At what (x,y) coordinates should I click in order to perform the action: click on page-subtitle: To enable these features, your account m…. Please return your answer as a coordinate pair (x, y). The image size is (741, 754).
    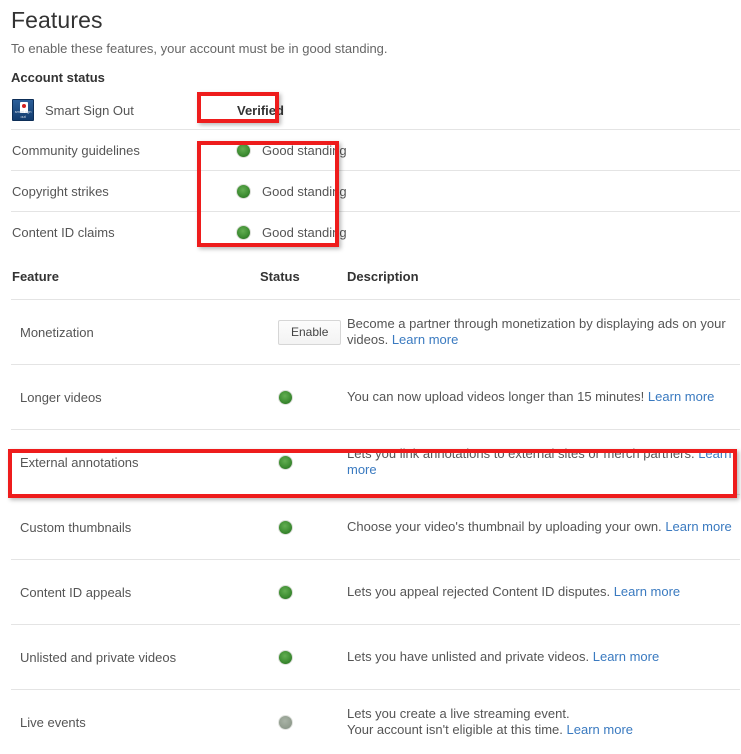
    Looking at the image, I should click on (370, 45).